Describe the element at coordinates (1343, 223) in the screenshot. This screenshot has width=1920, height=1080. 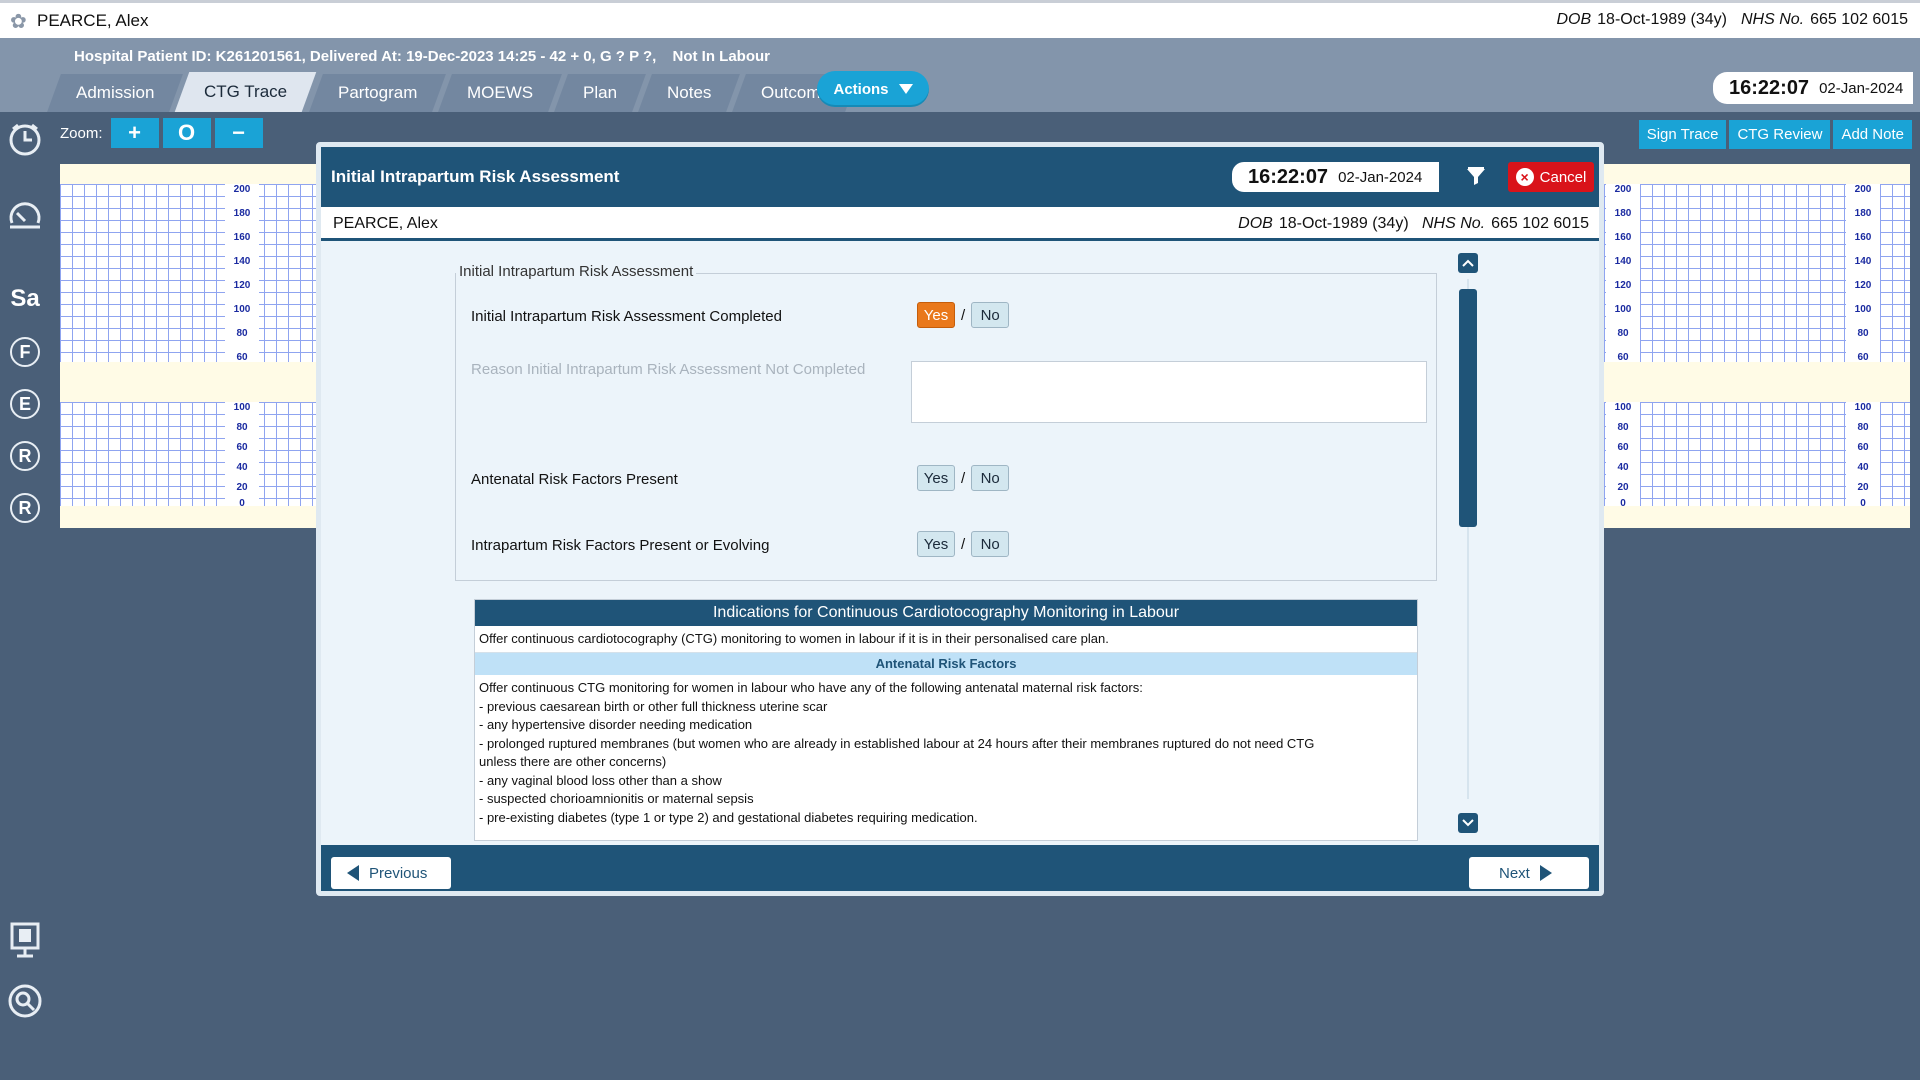
I see `dob-value: 18-Oct-1989 (34y)` at that location.